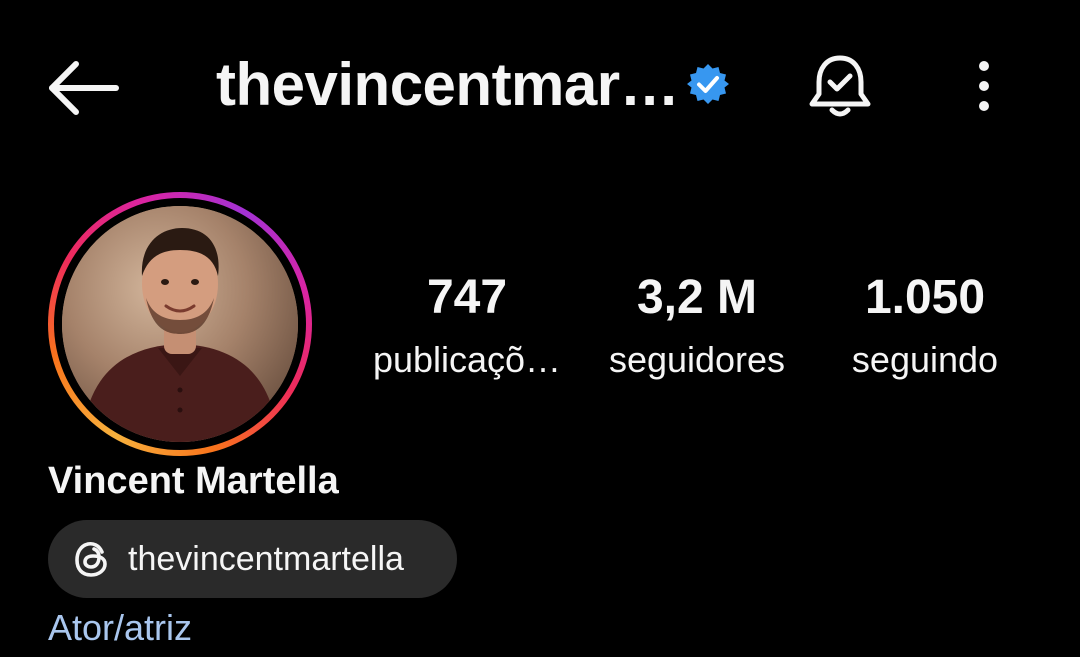 This screenshot has width=1080, height=657. I want to click on profile-photo, so click(180, 324).